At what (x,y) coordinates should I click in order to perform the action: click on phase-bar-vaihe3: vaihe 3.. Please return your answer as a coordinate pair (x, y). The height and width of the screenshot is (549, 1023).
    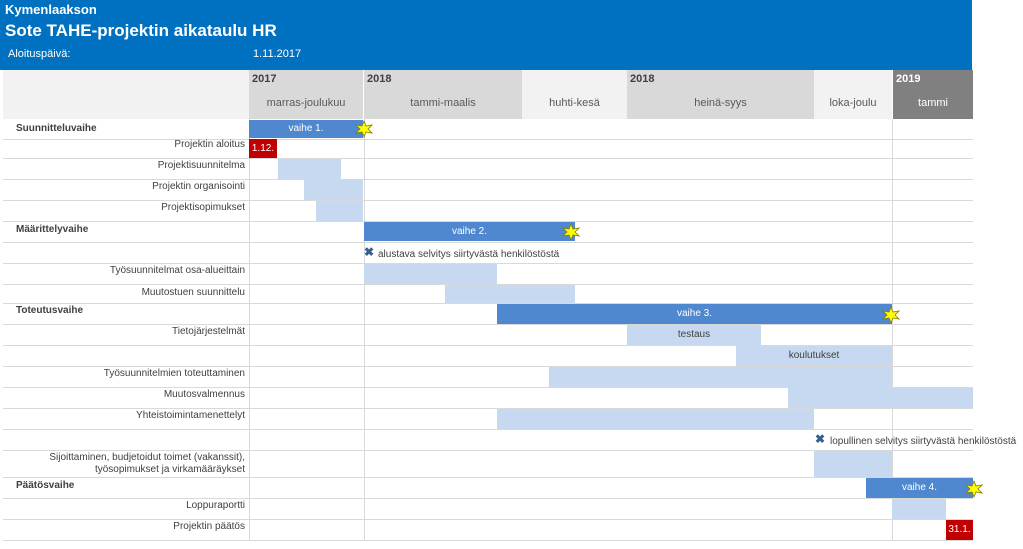
    Looking at the image, I should click on (694, 314).